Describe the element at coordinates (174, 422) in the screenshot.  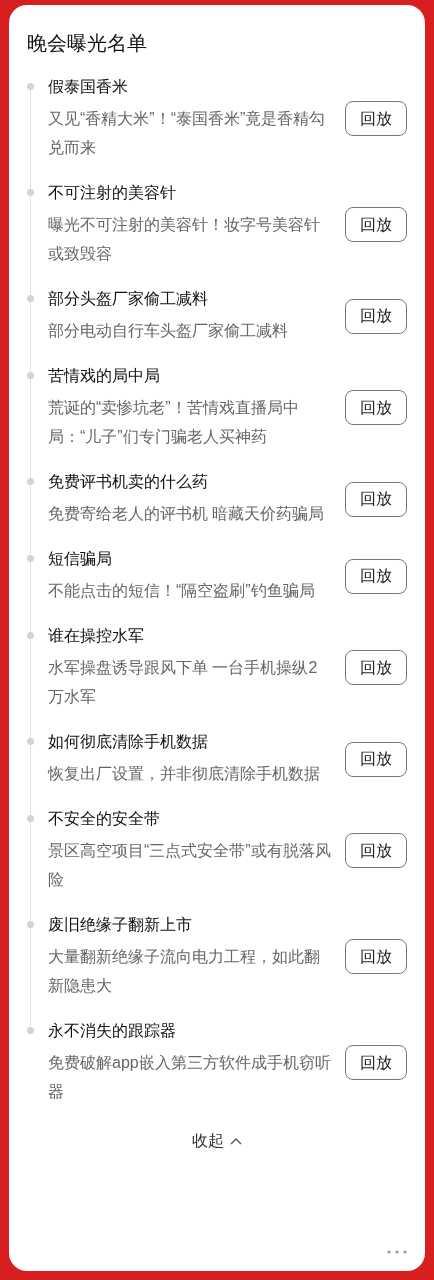
I see `item-description: 荒诞的“卖惨坑老”！苦情戏直播局中局：“儿子”们专门骗老人买神药` at that location.